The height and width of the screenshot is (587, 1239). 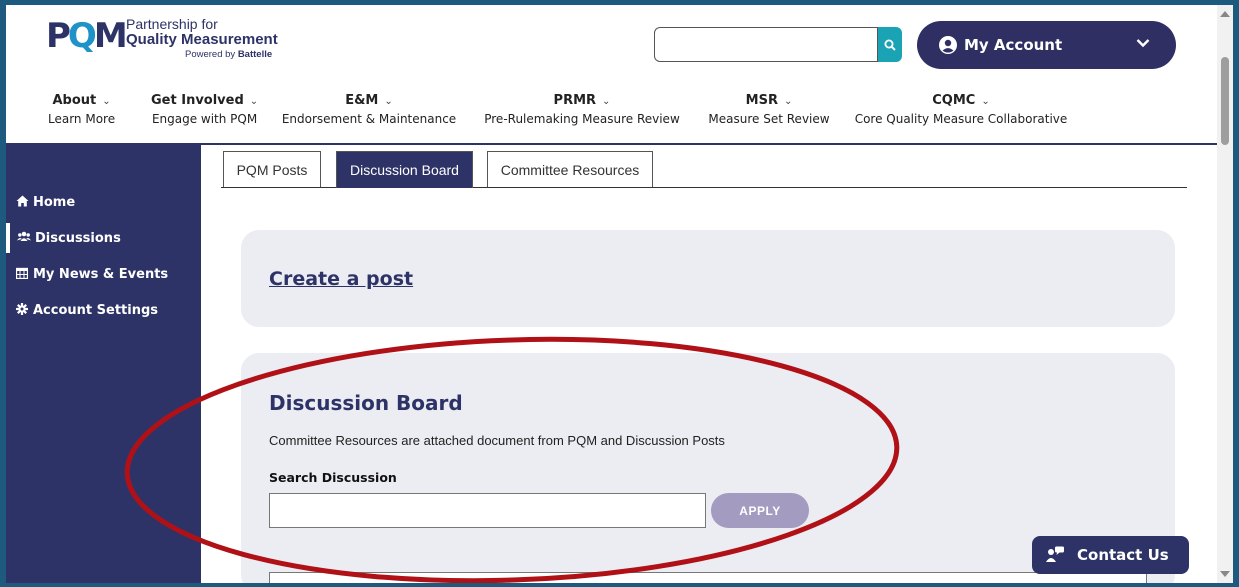 What do you see at coordinates (1225, 14) in the screenshot?
I see `scroll-up-arrow-icon` at bounding box center [1225, 14].